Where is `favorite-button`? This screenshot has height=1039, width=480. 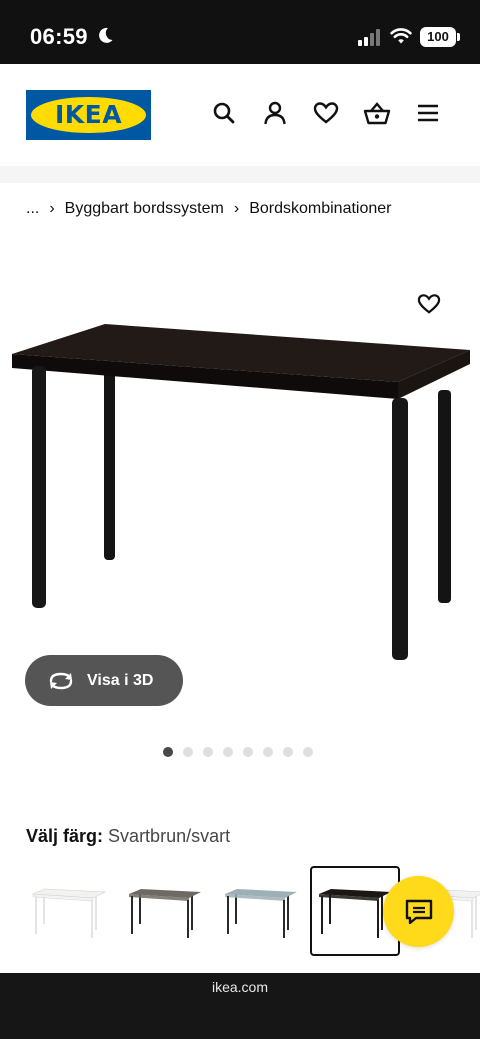
favorite-button is located at coordinates (429, 304).